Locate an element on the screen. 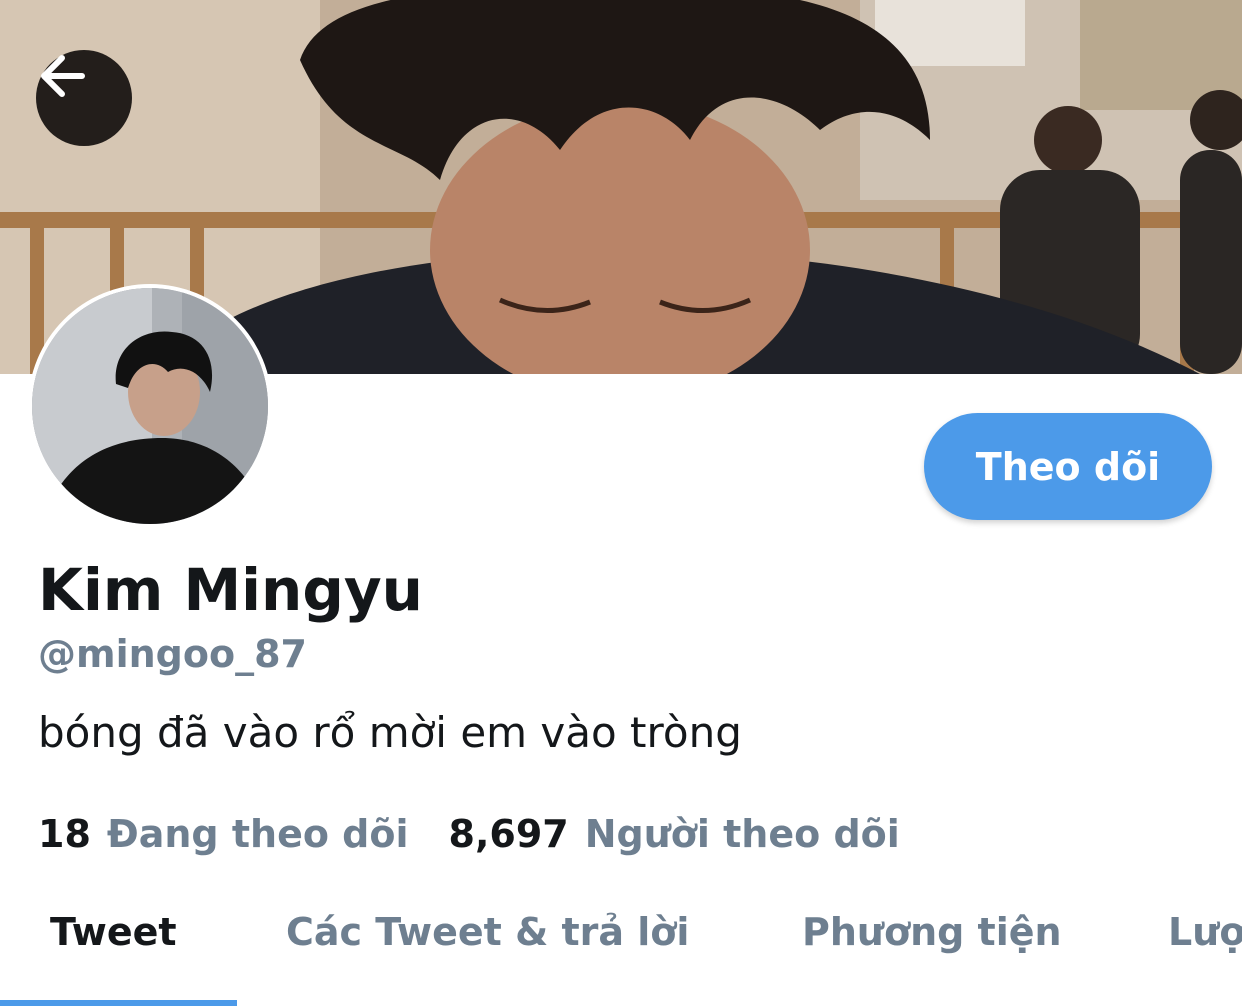 Image resolution: width=1242 pixels, height=1006 pixels. profile-bio: bóng đã vào rổ mời em vào tròng is located at coordinates (390, 732).